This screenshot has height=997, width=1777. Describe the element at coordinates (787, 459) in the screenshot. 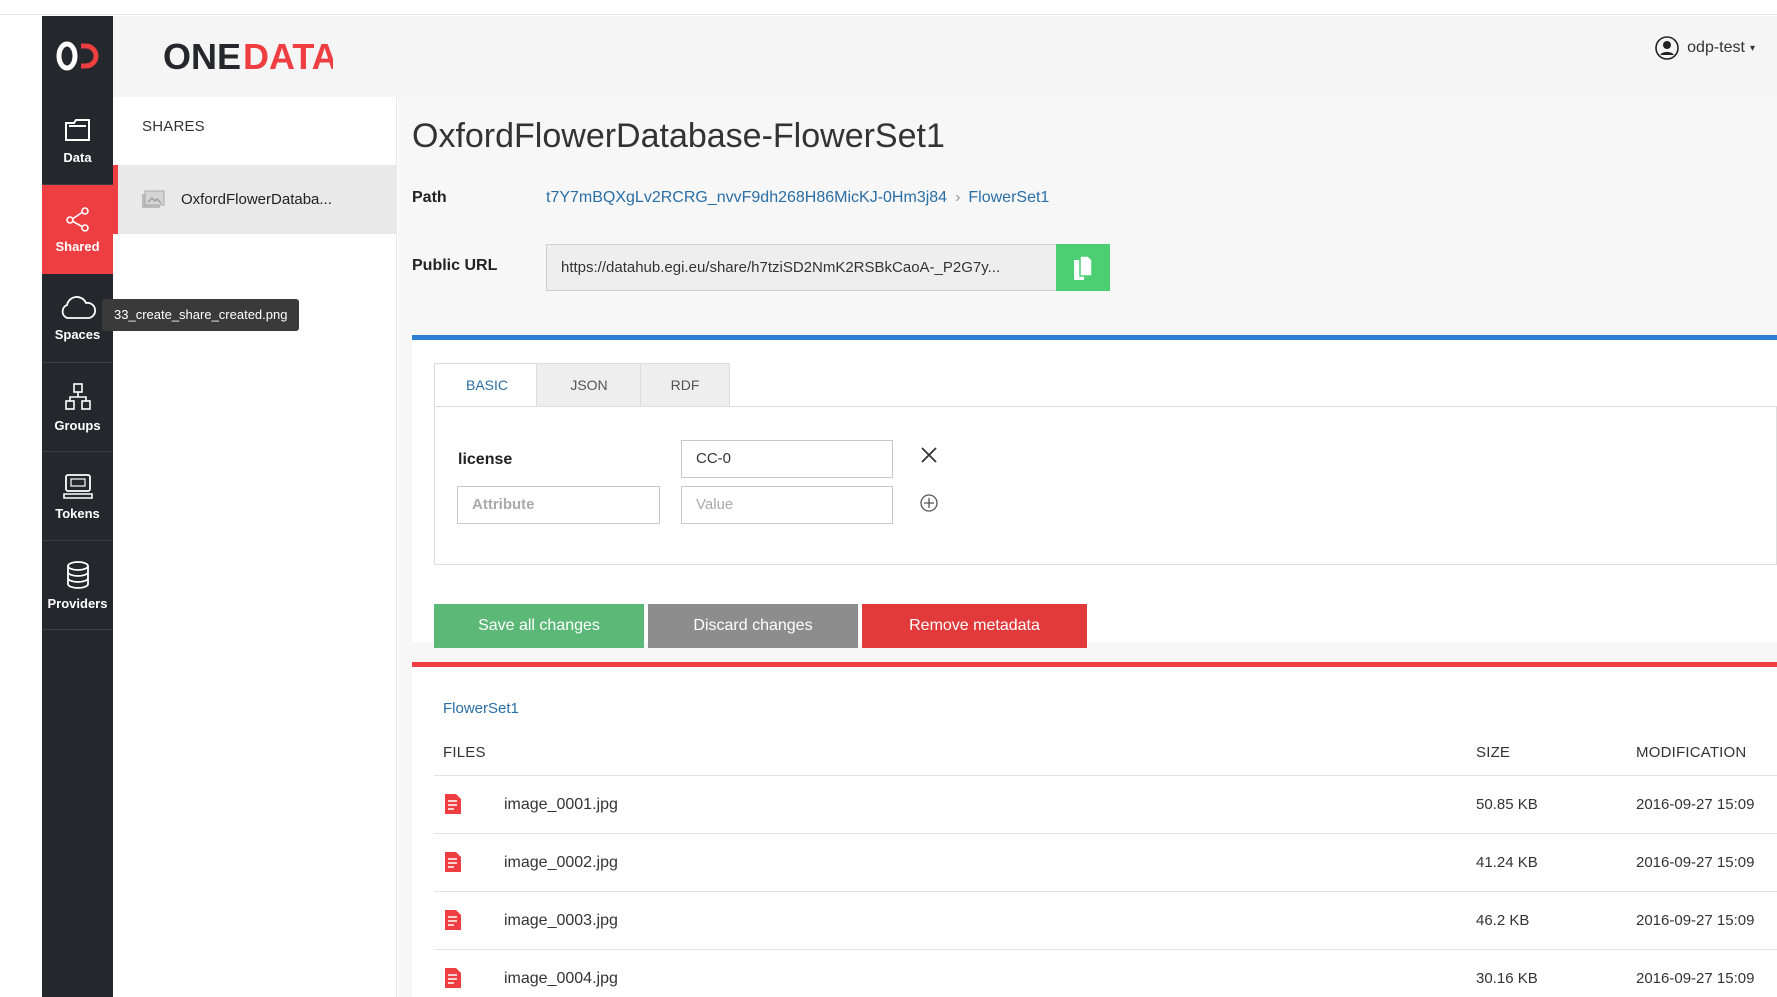

I see `metadata-value-license-input: CC-0` at that location.